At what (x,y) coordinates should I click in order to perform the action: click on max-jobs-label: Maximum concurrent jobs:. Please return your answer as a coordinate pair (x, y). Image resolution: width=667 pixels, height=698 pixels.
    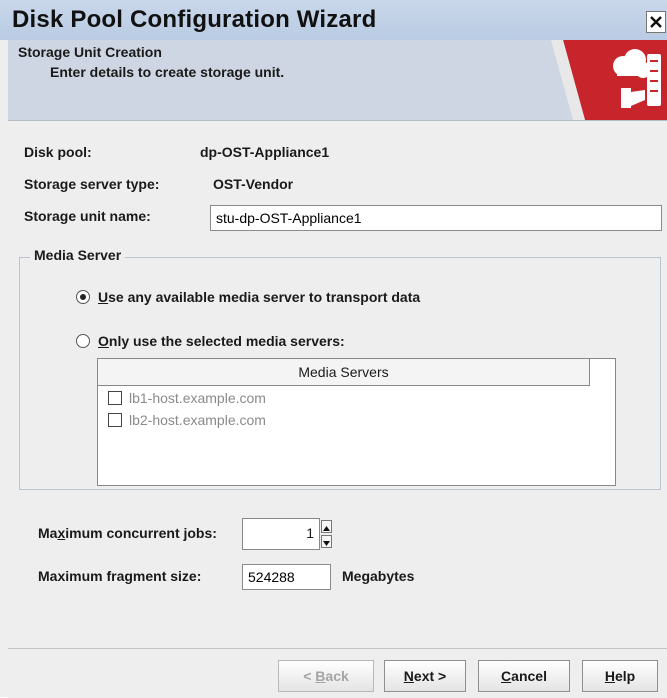
    Looking at the image, I should click on (127, 533).